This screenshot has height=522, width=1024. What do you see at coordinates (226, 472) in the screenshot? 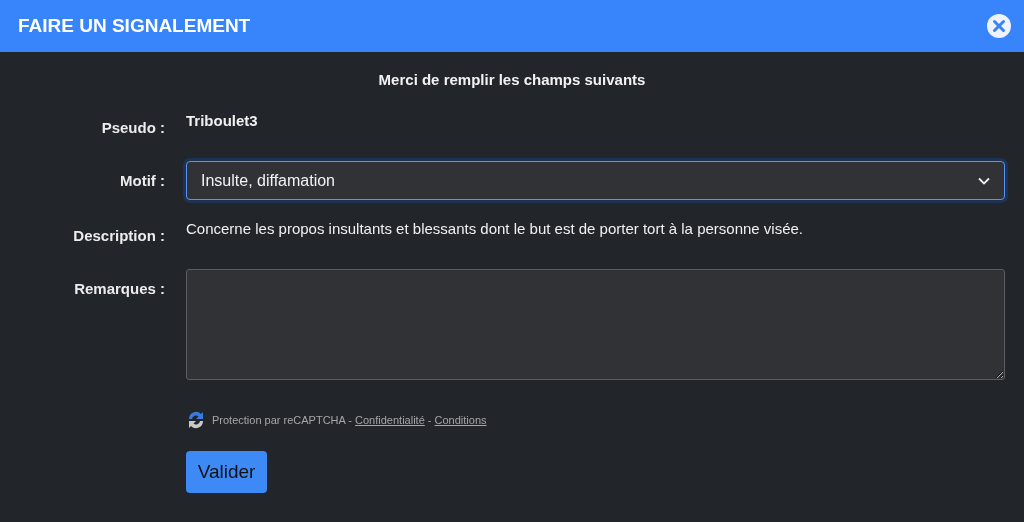
I see `submit-button: Valider` at bounding box center [226, 472].